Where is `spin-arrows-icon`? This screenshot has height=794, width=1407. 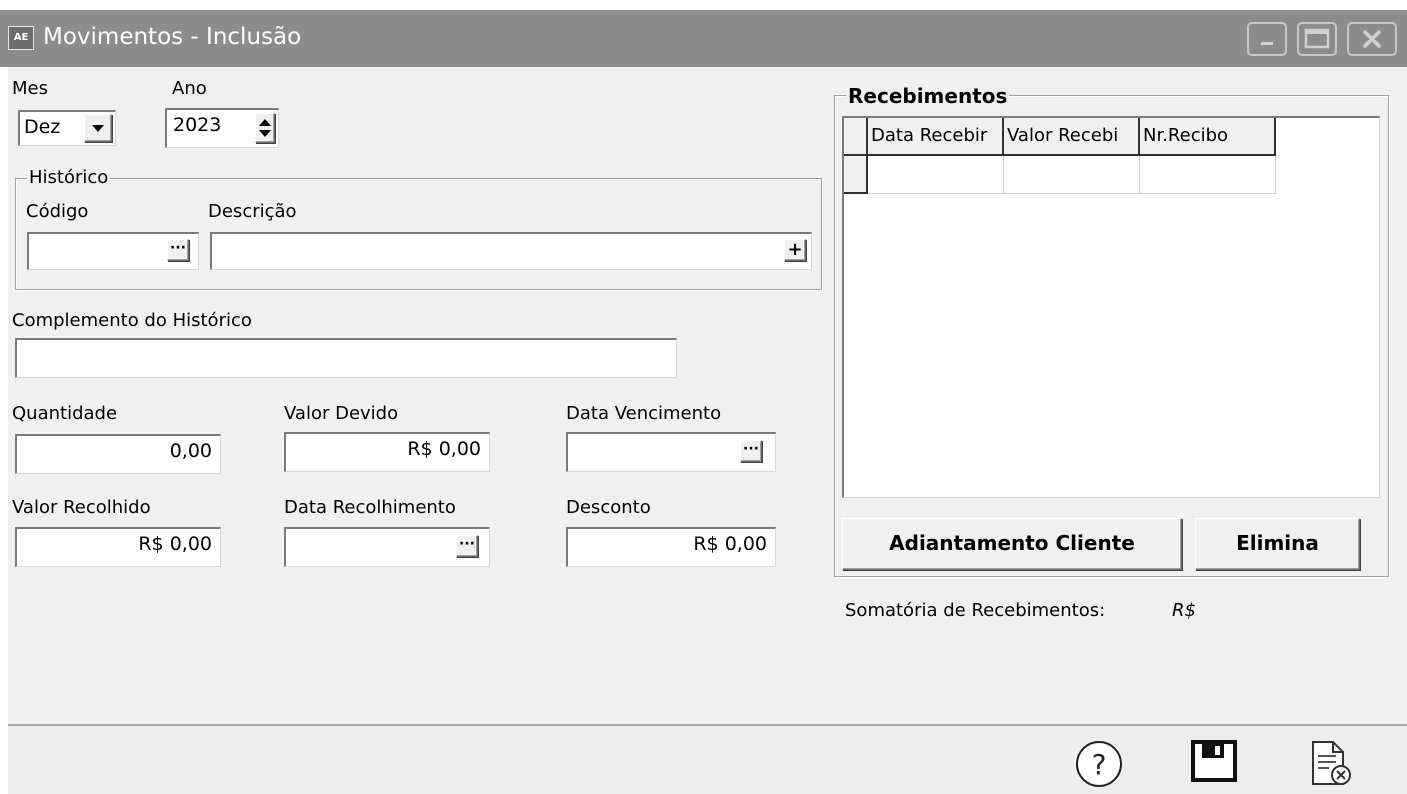 spin-arrows-icon is located at coordinates (265, 128).